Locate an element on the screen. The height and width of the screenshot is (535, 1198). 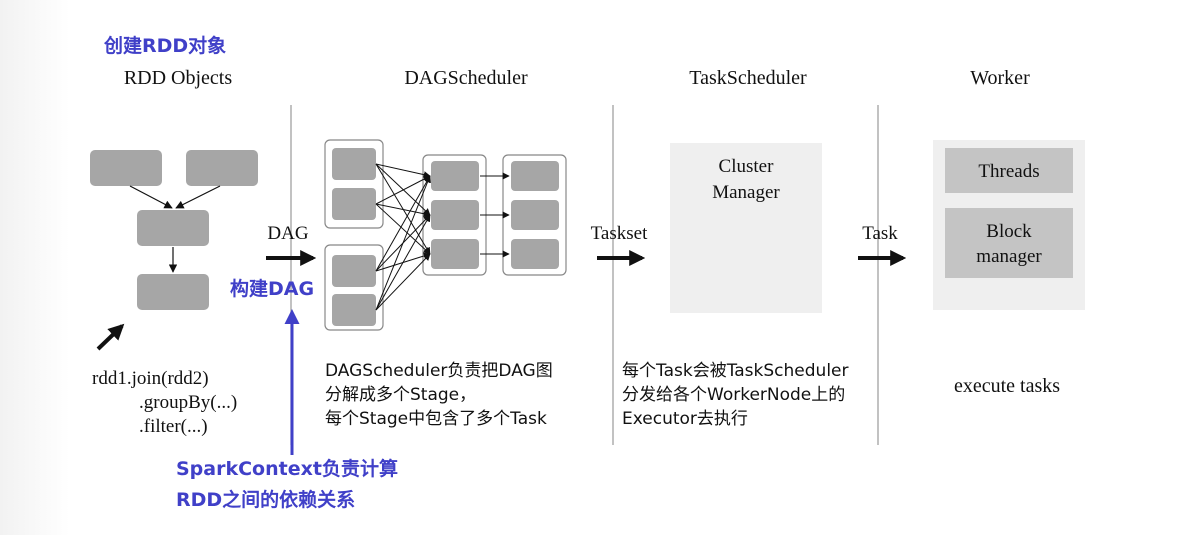
create-rdd-annotation: 创建RDD对象 is located at coordinates (164, 45).